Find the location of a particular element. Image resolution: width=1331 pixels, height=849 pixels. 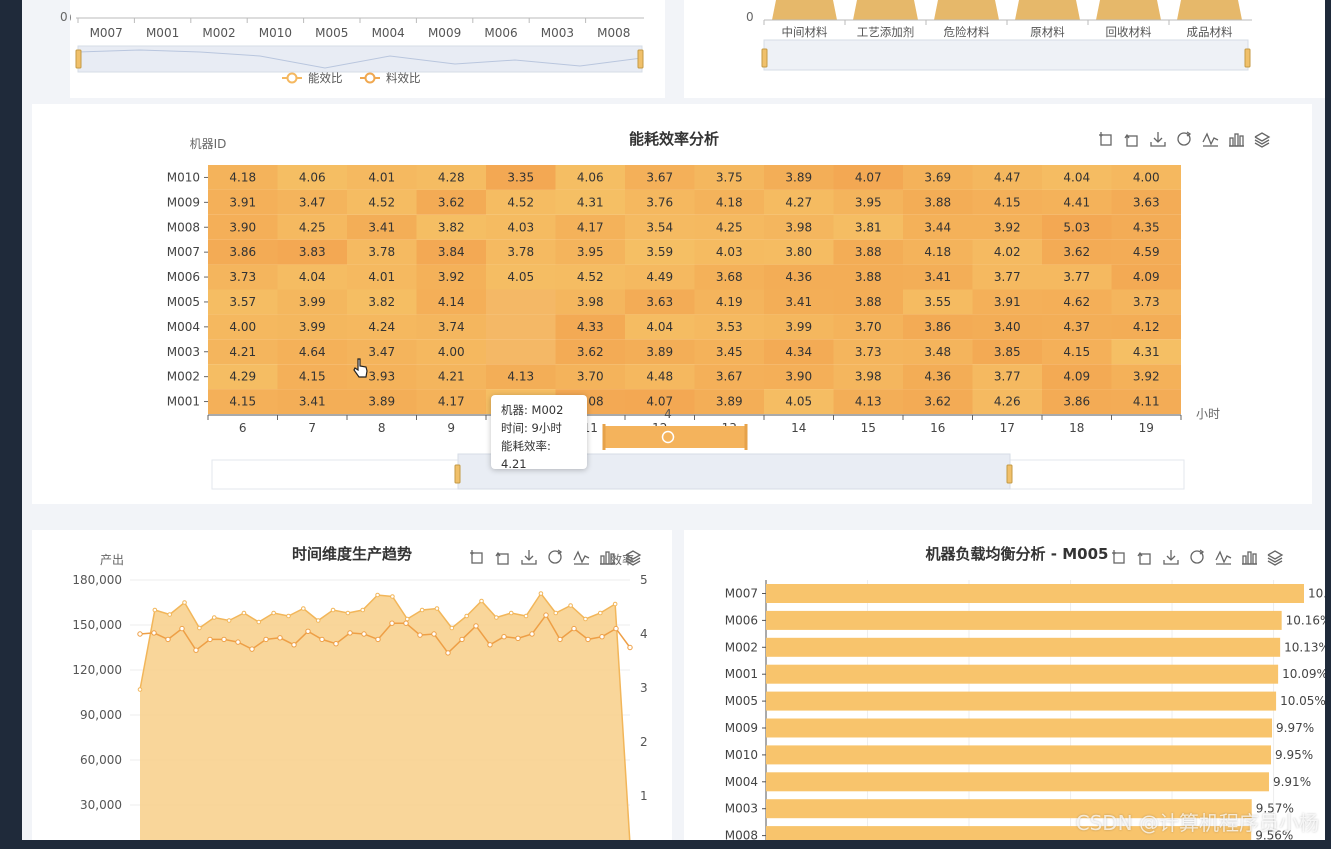

top-right-slider-handle-right is located at coordinates (1247, 58).